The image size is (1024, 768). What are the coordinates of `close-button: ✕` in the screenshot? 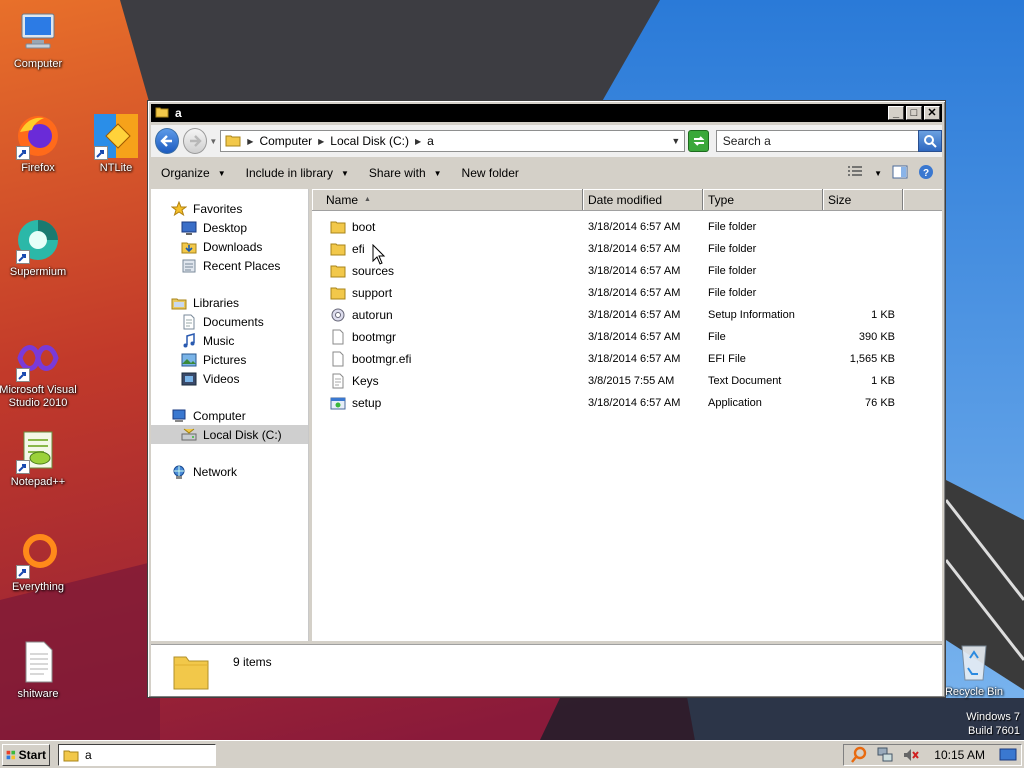 It's located at (932, 113).